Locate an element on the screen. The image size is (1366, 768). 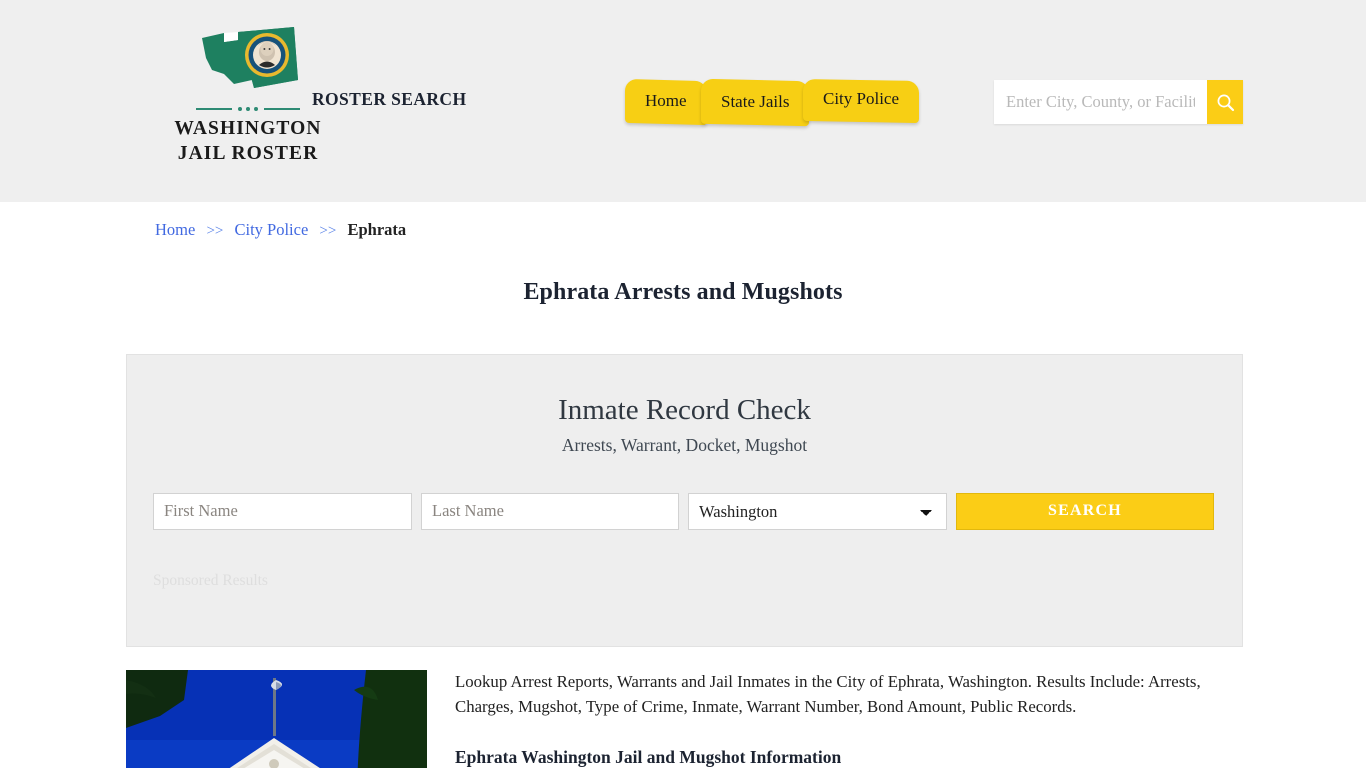
record-search-form: Washington SEARCH is located at coordinates (684, 511).